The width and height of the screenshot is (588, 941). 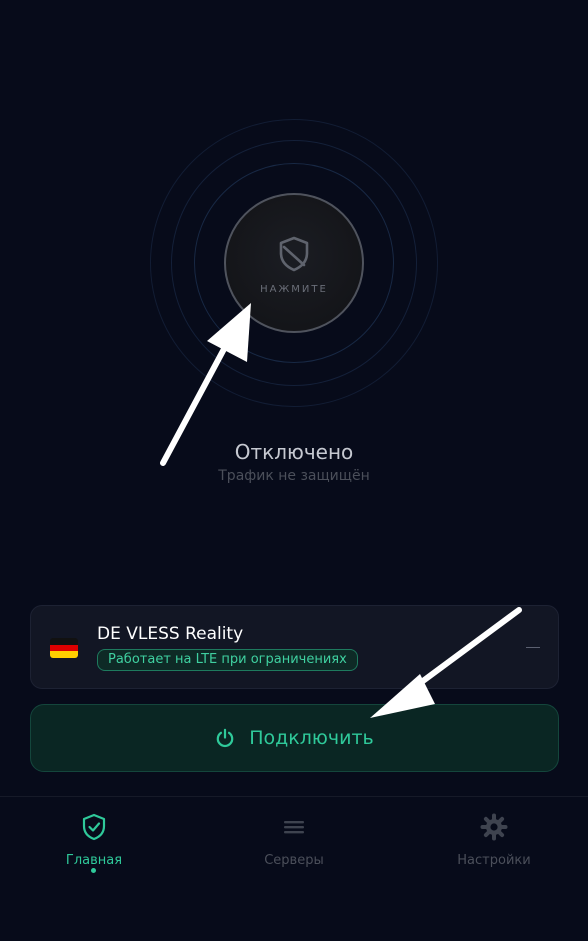 What do you see at coordinates (294, 452) in the screenshot?
I see `connection-status: Отключено` at bounding box center [294, 452].